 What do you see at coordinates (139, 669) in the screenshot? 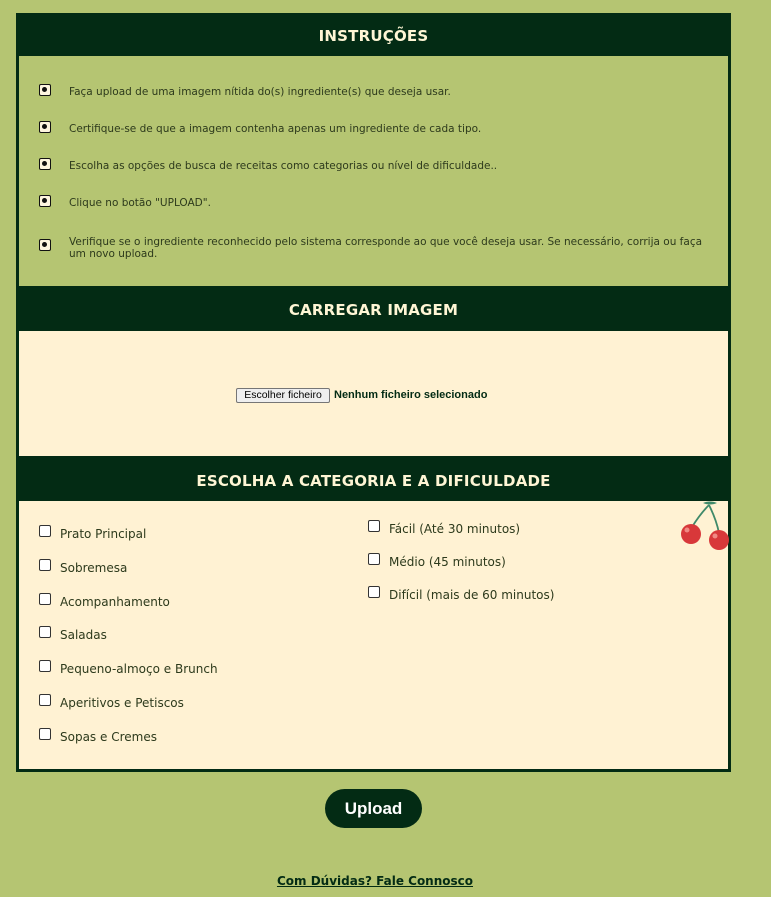
I see `category-label: Pequeno-almoço e Brunch` at bounding box center [139, 669].